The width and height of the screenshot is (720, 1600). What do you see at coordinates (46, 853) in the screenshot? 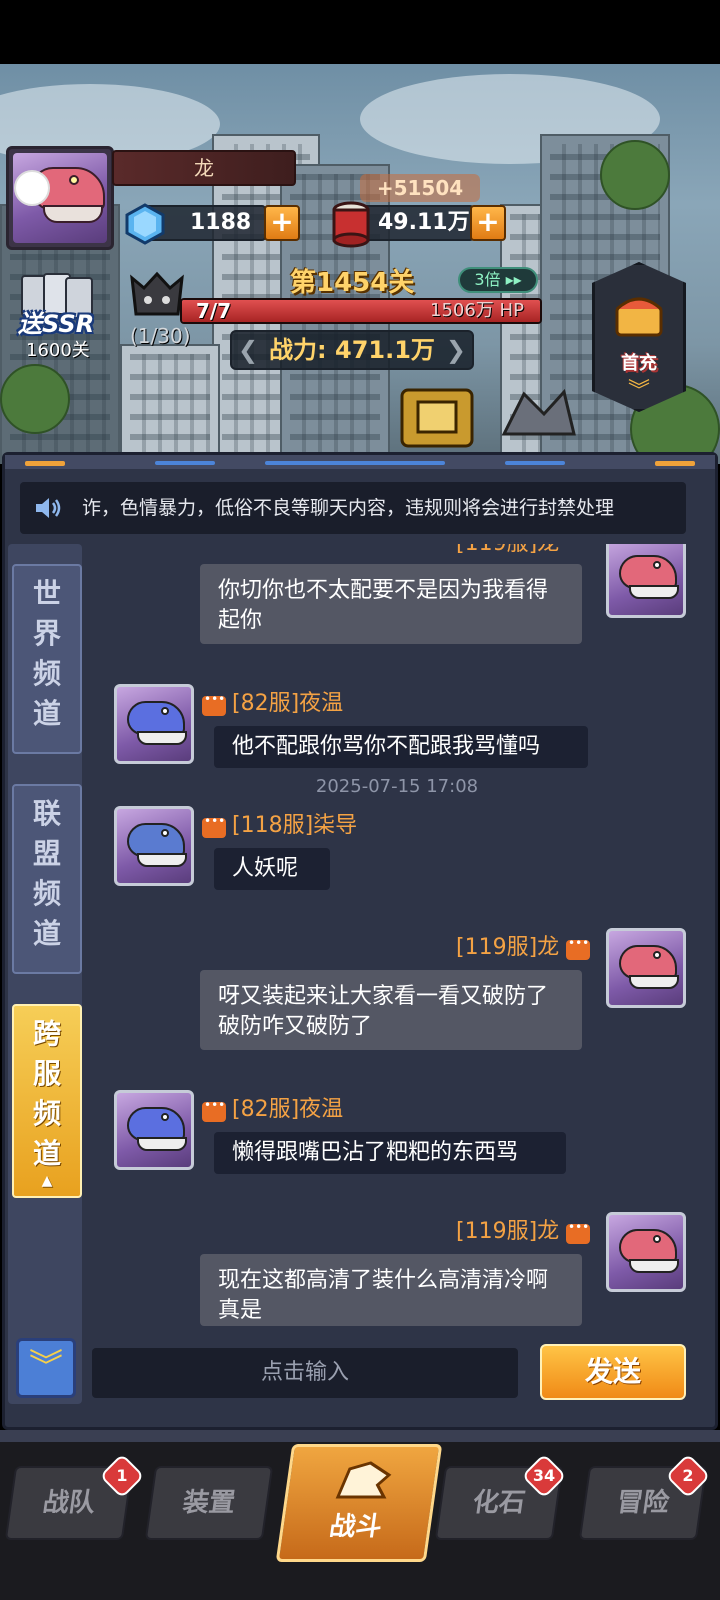
I see `tab-char: 盟` at bounding box center [46, 853].